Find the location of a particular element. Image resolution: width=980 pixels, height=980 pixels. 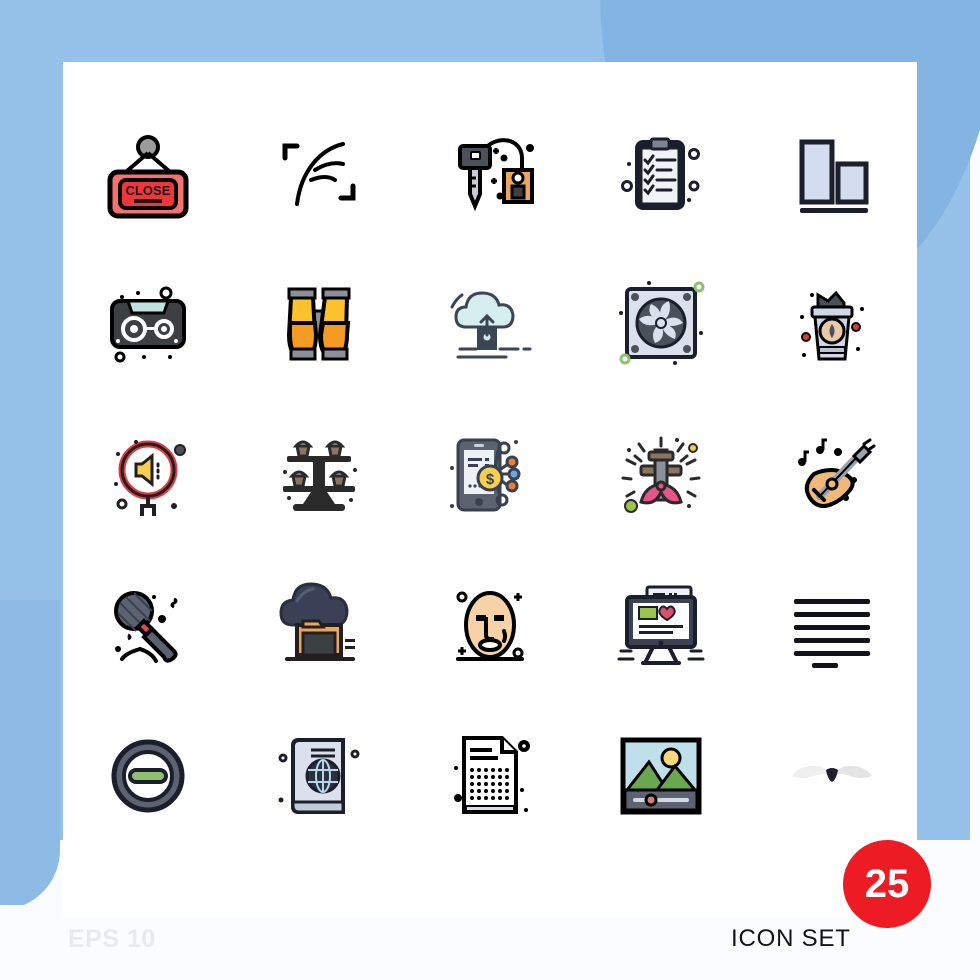

icon-cell-celebration-bow-icon is located at coordinates (660, 473).